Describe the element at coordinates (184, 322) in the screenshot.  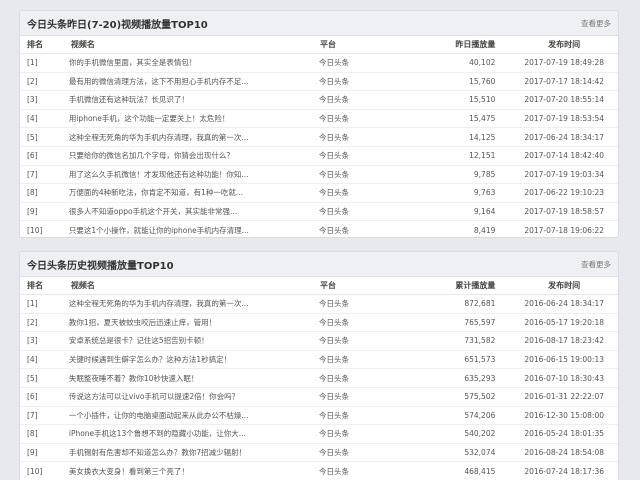
I see `video-name-link: 教你1招，夏天被蚊虫咬后迅速止痒，管用！` at that location.